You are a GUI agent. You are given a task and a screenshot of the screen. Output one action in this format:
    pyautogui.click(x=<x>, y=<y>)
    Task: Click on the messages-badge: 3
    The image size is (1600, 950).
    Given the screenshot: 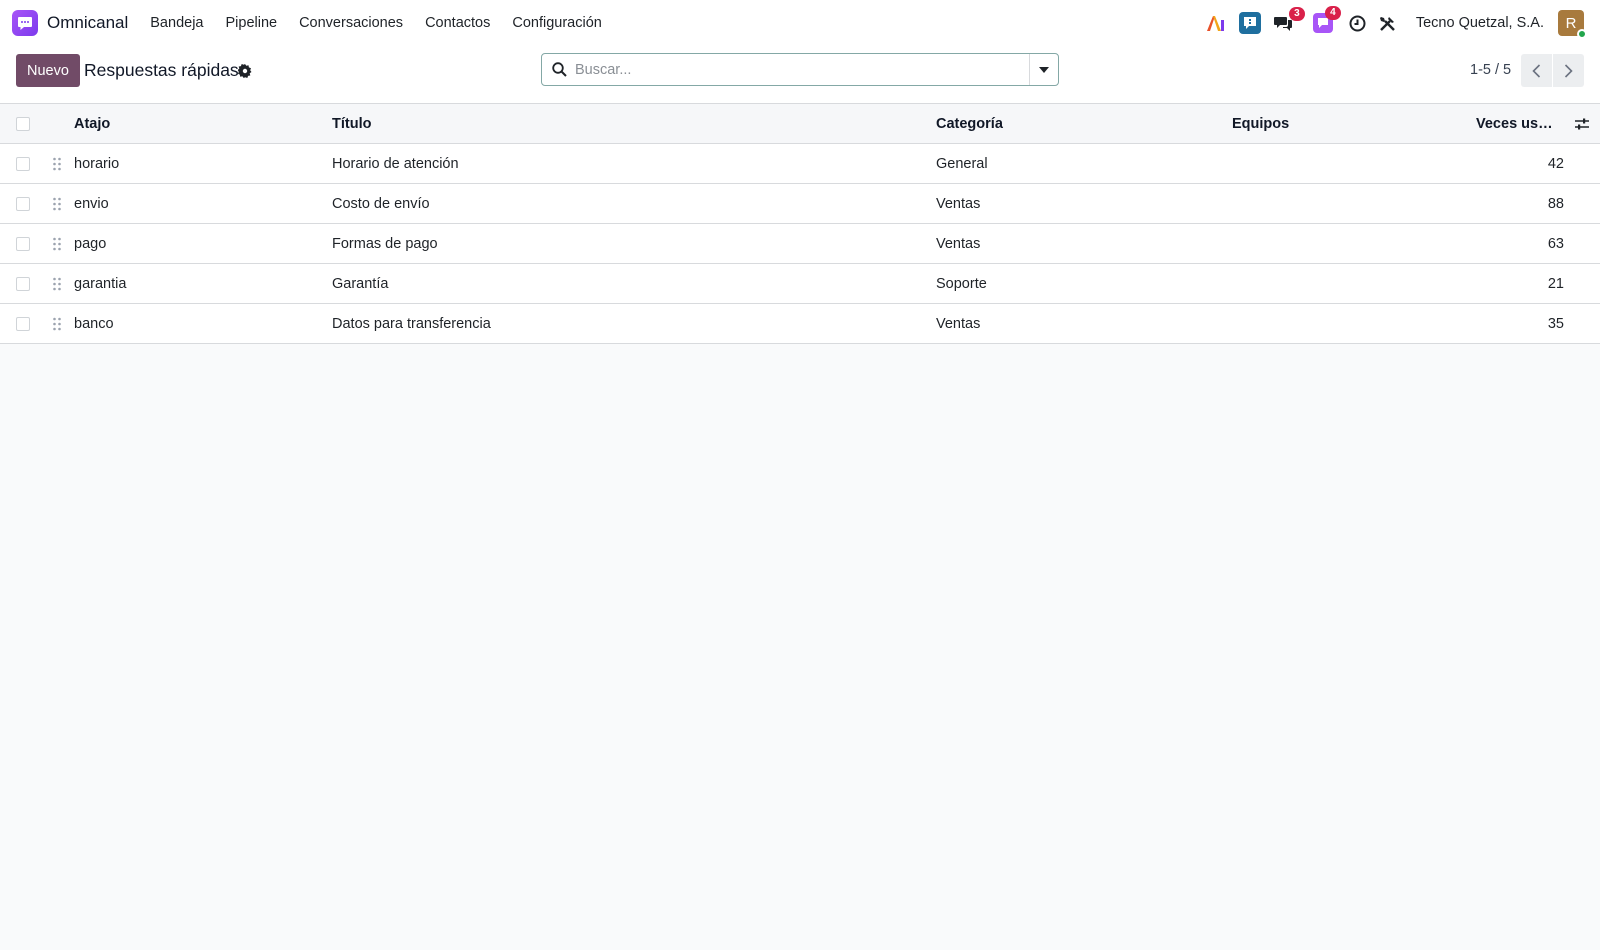 What is the action you would take?
    pyautogui.click(x=1296, y=14)
    